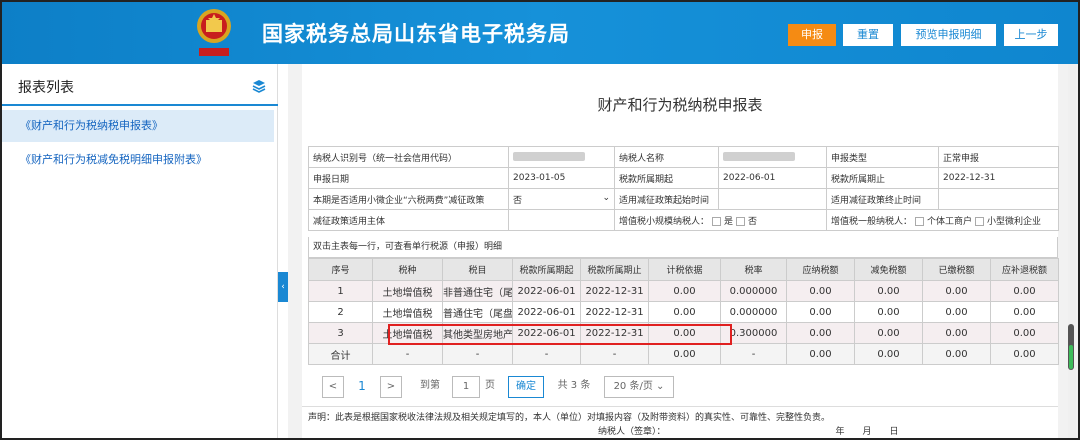  What do you see at coordinates (340, 269) in the screenshot?
I see `grid-header-cell: 序号` at bounding box center [340, 269].